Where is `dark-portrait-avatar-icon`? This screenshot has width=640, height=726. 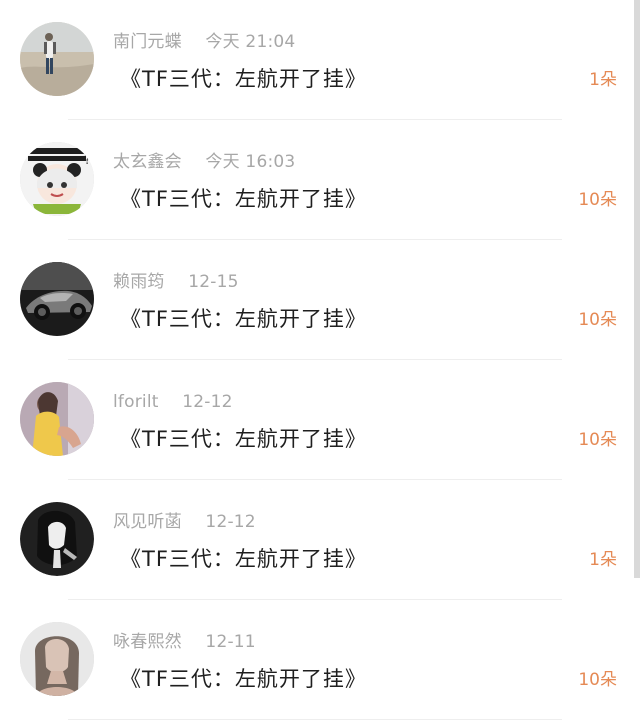
dark-portrait-avatar-icon is located at coordinates (57, 539).